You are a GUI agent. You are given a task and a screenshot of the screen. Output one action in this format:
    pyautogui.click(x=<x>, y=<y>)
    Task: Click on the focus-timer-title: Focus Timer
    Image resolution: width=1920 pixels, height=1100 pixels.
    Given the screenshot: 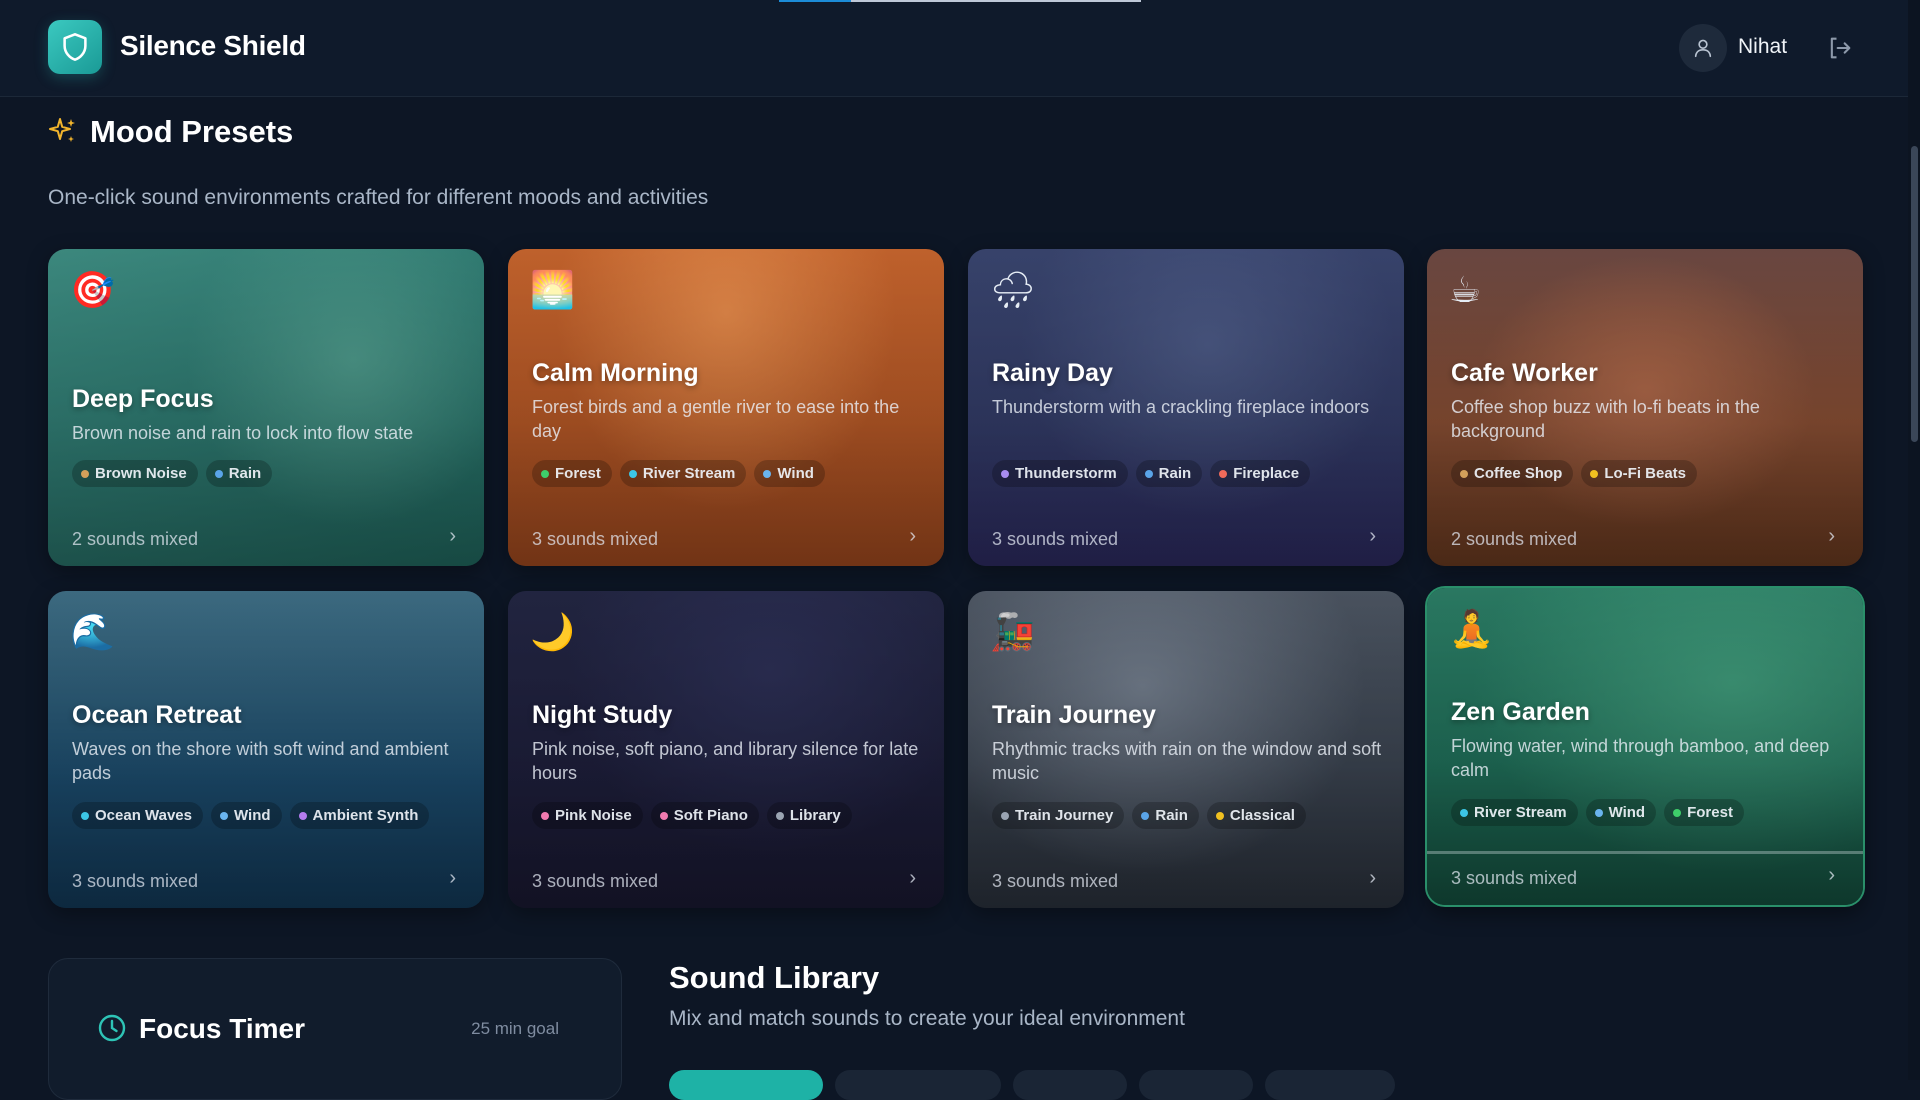 What is the action you would take?
    pyautogui.click(x=222, y=1028)
    